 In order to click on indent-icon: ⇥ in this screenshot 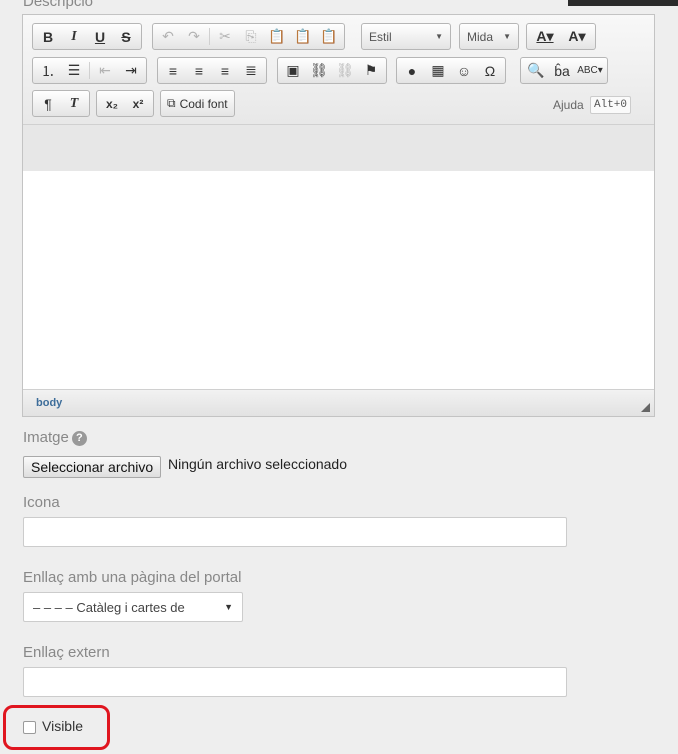, I will do `click(131, 70)`.